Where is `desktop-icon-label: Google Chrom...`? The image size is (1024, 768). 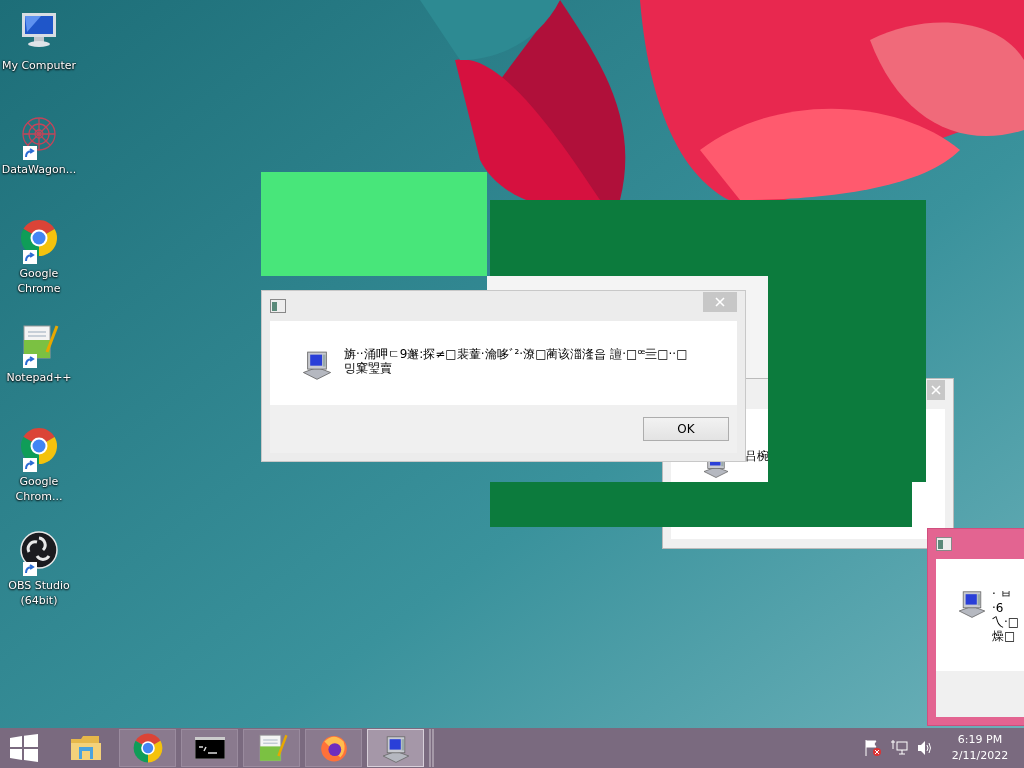
desktop-icon-label: Google Chrom... is located at coordinates (39, 489).